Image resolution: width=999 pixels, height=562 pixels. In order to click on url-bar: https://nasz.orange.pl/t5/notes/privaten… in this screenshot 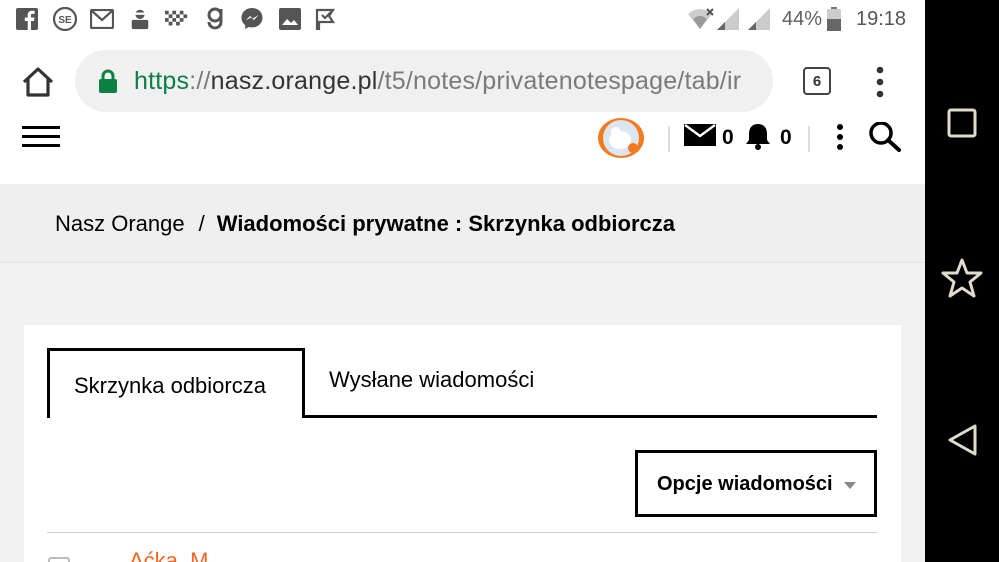, I will do `click(424, 81)`.